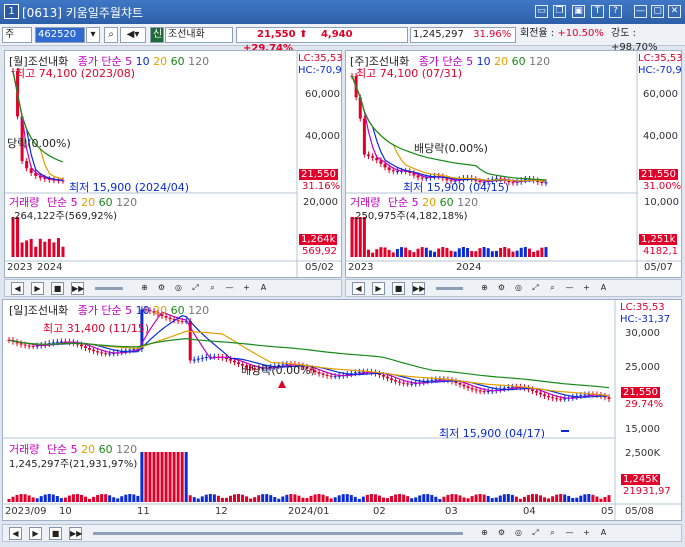  I want to click on copy-icon: ❐, so click(559, 11).